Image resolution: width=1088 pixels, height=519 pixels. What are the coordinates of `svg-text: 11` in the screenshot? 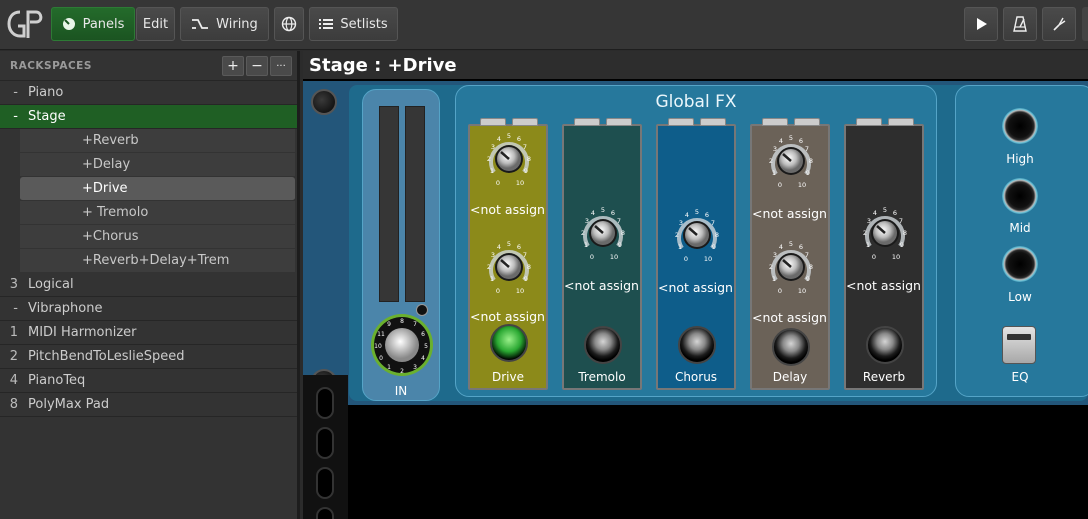 It's located at (381, 334).